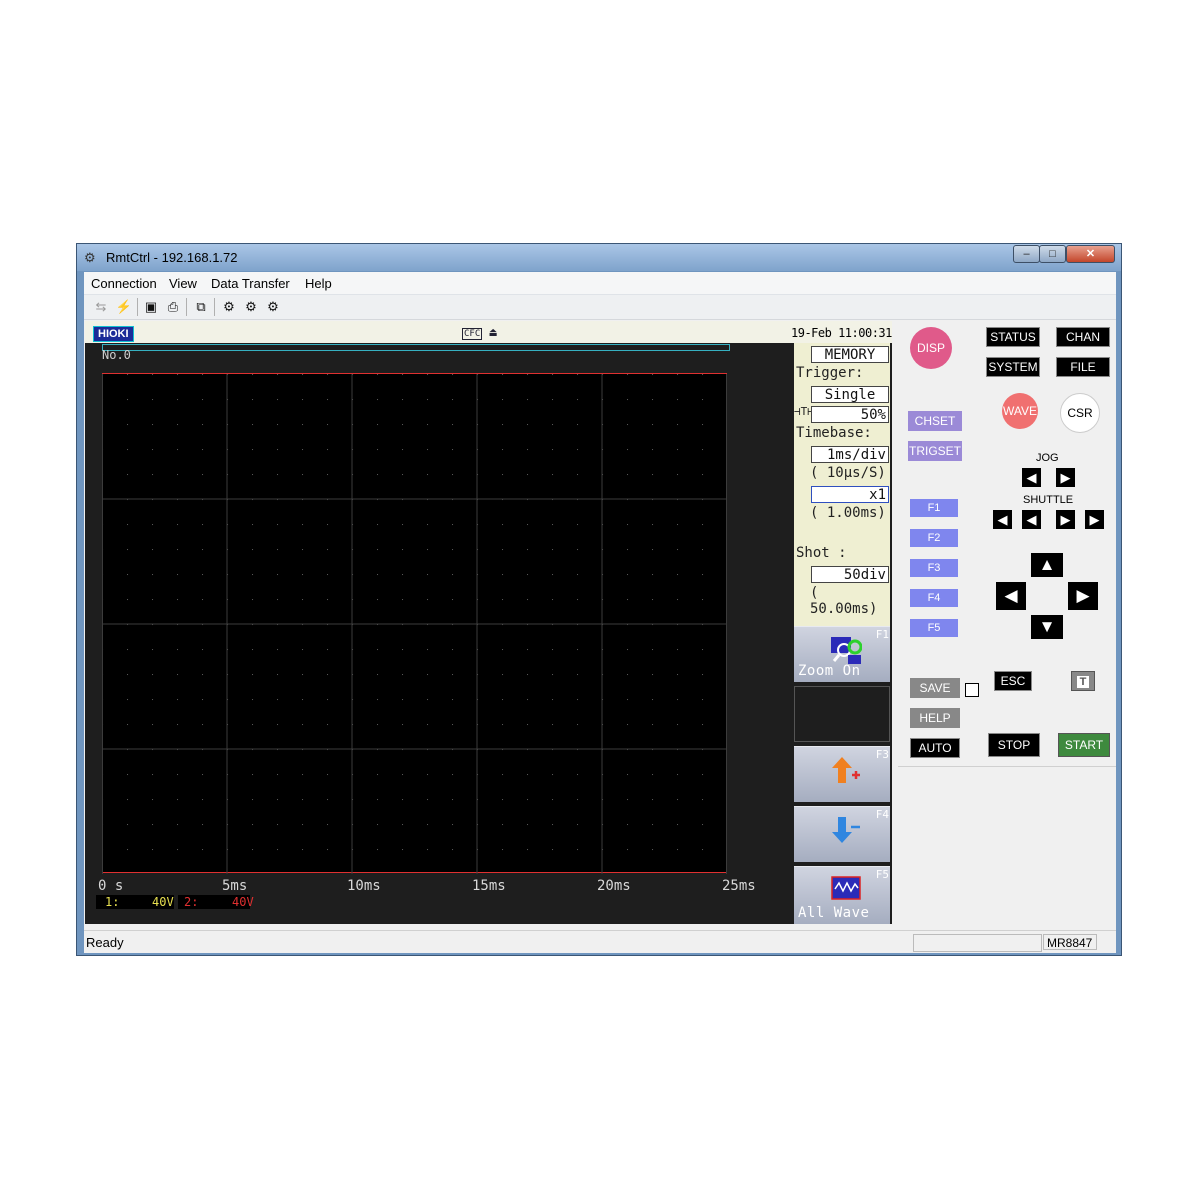 The image size is (1200, 1200). I want to click on media-label: CFC, so click(472, 334).